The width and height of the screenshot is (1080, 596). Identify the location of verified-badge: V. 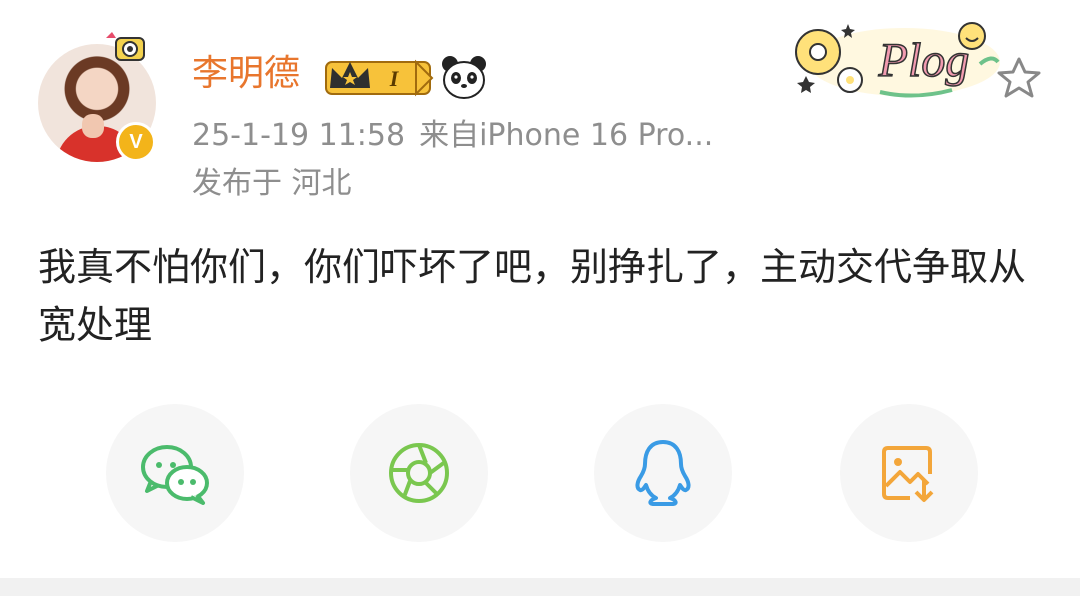
(136, 142).